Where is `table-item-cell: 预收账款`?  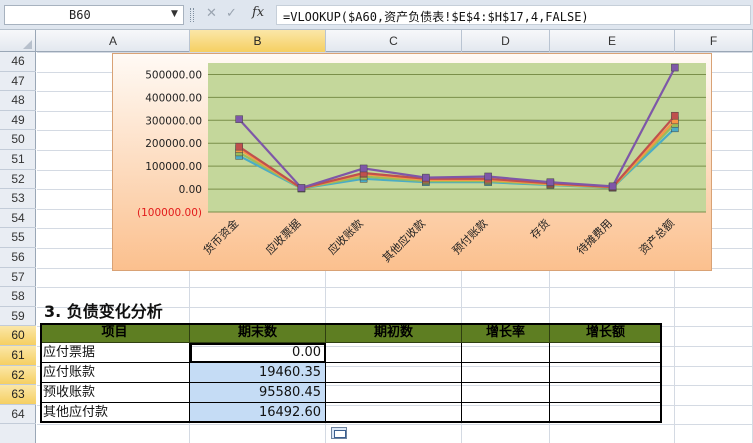 table-item-cell: 预收账款 is located at coordinates (115, 393).